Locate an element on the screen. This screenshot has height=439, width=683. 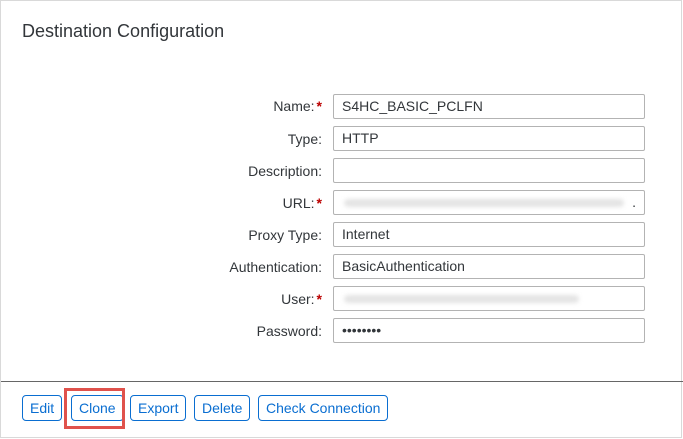
export-button: Export is located at coordinates (158, 408).